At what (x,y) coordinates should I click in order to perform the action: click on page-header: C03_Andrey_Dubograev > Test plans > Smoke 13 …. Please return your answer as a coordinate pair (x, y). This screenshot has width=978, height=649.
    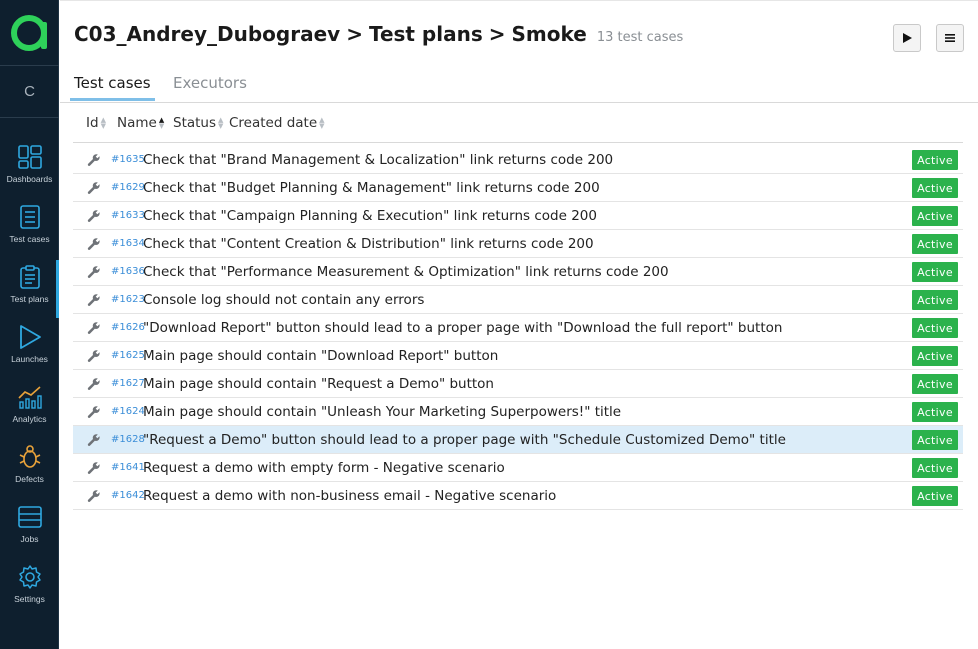
    Looking at the image, I should click on (519, 33).